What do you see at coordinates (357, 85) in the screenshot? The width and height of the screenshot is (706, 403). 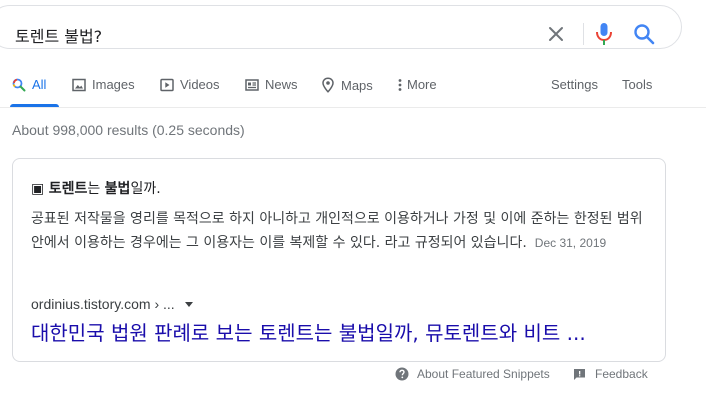 I see `tab-label: Maps` at bounding box center [357, 85].